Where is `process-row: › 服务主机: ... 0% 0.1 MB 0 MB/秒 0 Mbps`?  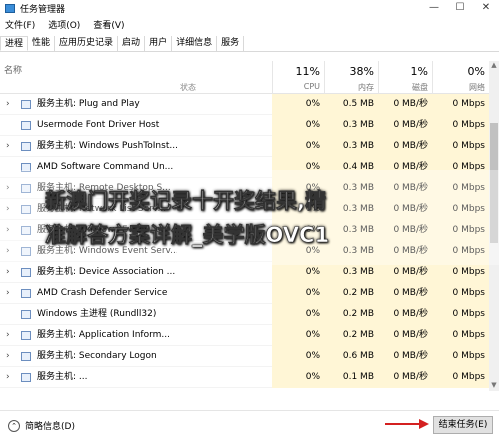
process-row: › 服务主机: ... 0% 0.1 MB 0 MB/秒 0 Mbps is located at coordinates (244, 377).